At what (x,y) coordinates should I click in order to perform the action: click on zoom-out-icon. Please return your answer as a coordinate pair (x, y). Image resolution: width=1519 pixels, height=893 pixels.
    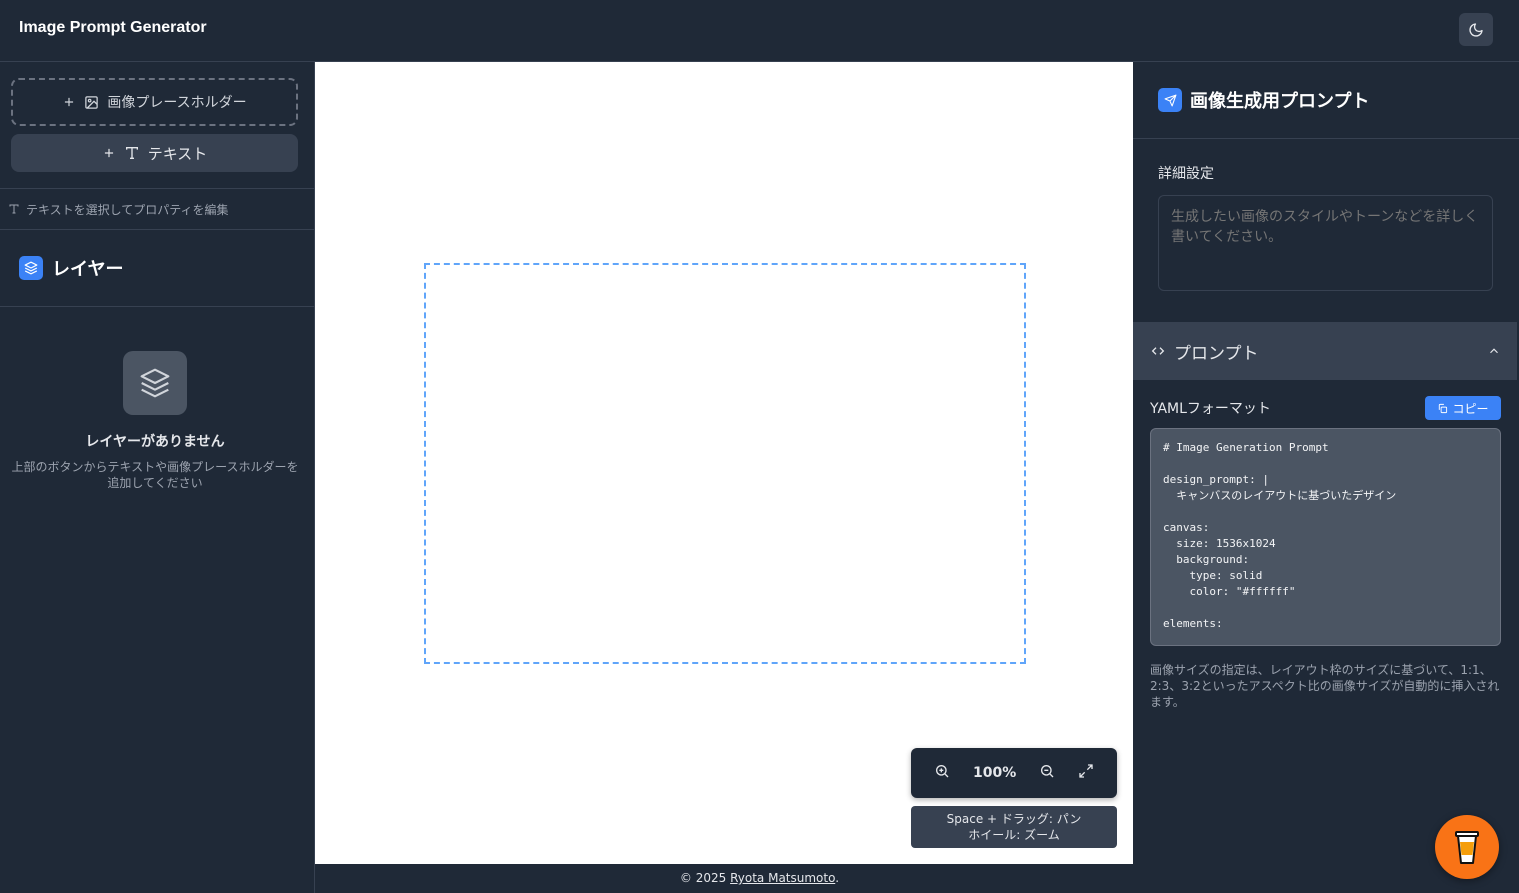
    Looking at the image, I should click on (1047, 771).